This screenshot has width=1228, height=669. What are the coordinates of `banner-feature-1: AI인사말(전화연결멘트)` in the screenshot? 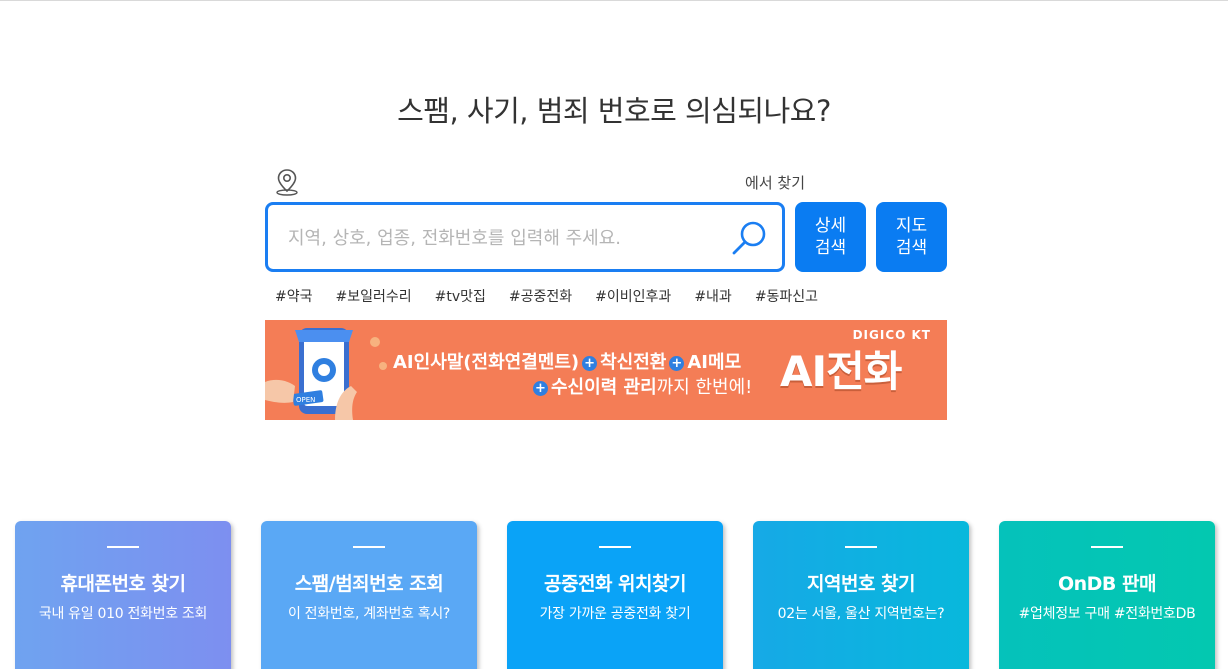 It's located at (486, 362).